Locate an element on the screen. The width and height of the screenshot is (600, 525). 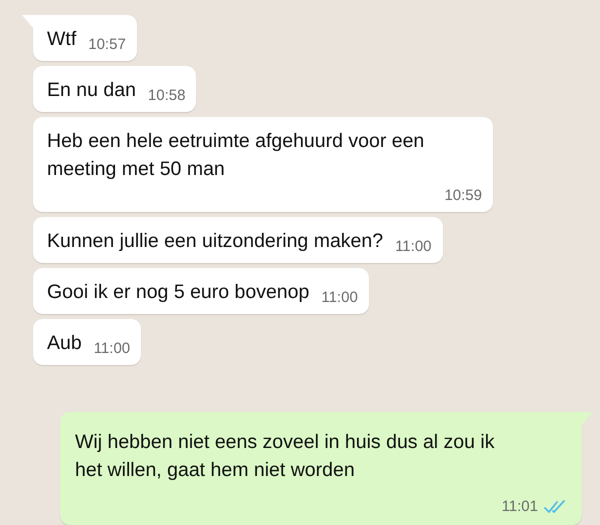
message-text: Wij hebben niet eens zoveel in huis dus al zou ik het willen, gaat hem niet worden is located at coordinates (285, 456).